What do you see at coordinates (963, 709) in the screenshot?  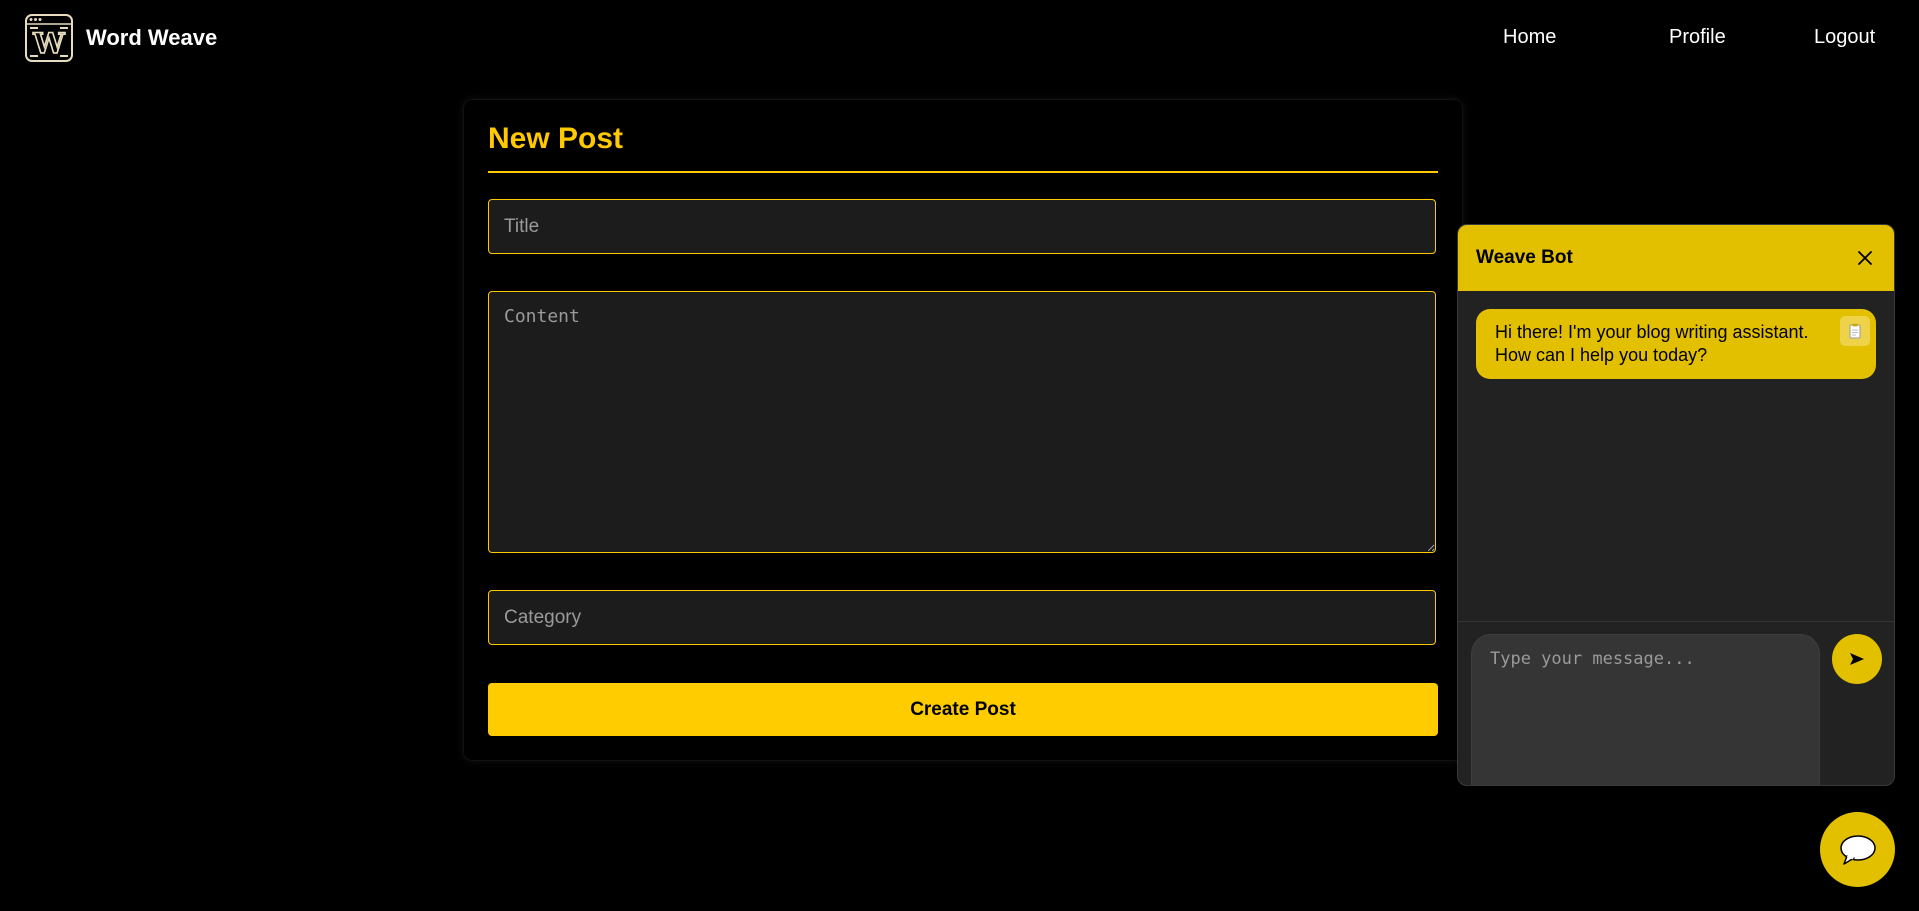 I see `create-post-button: Create Post` at bounding box center [963, 709].